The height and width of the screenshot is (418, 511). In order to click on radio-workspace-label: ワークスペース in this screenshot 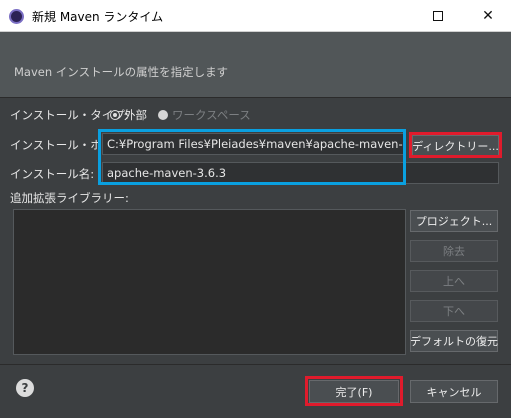, I will do `click(211, 115)`.